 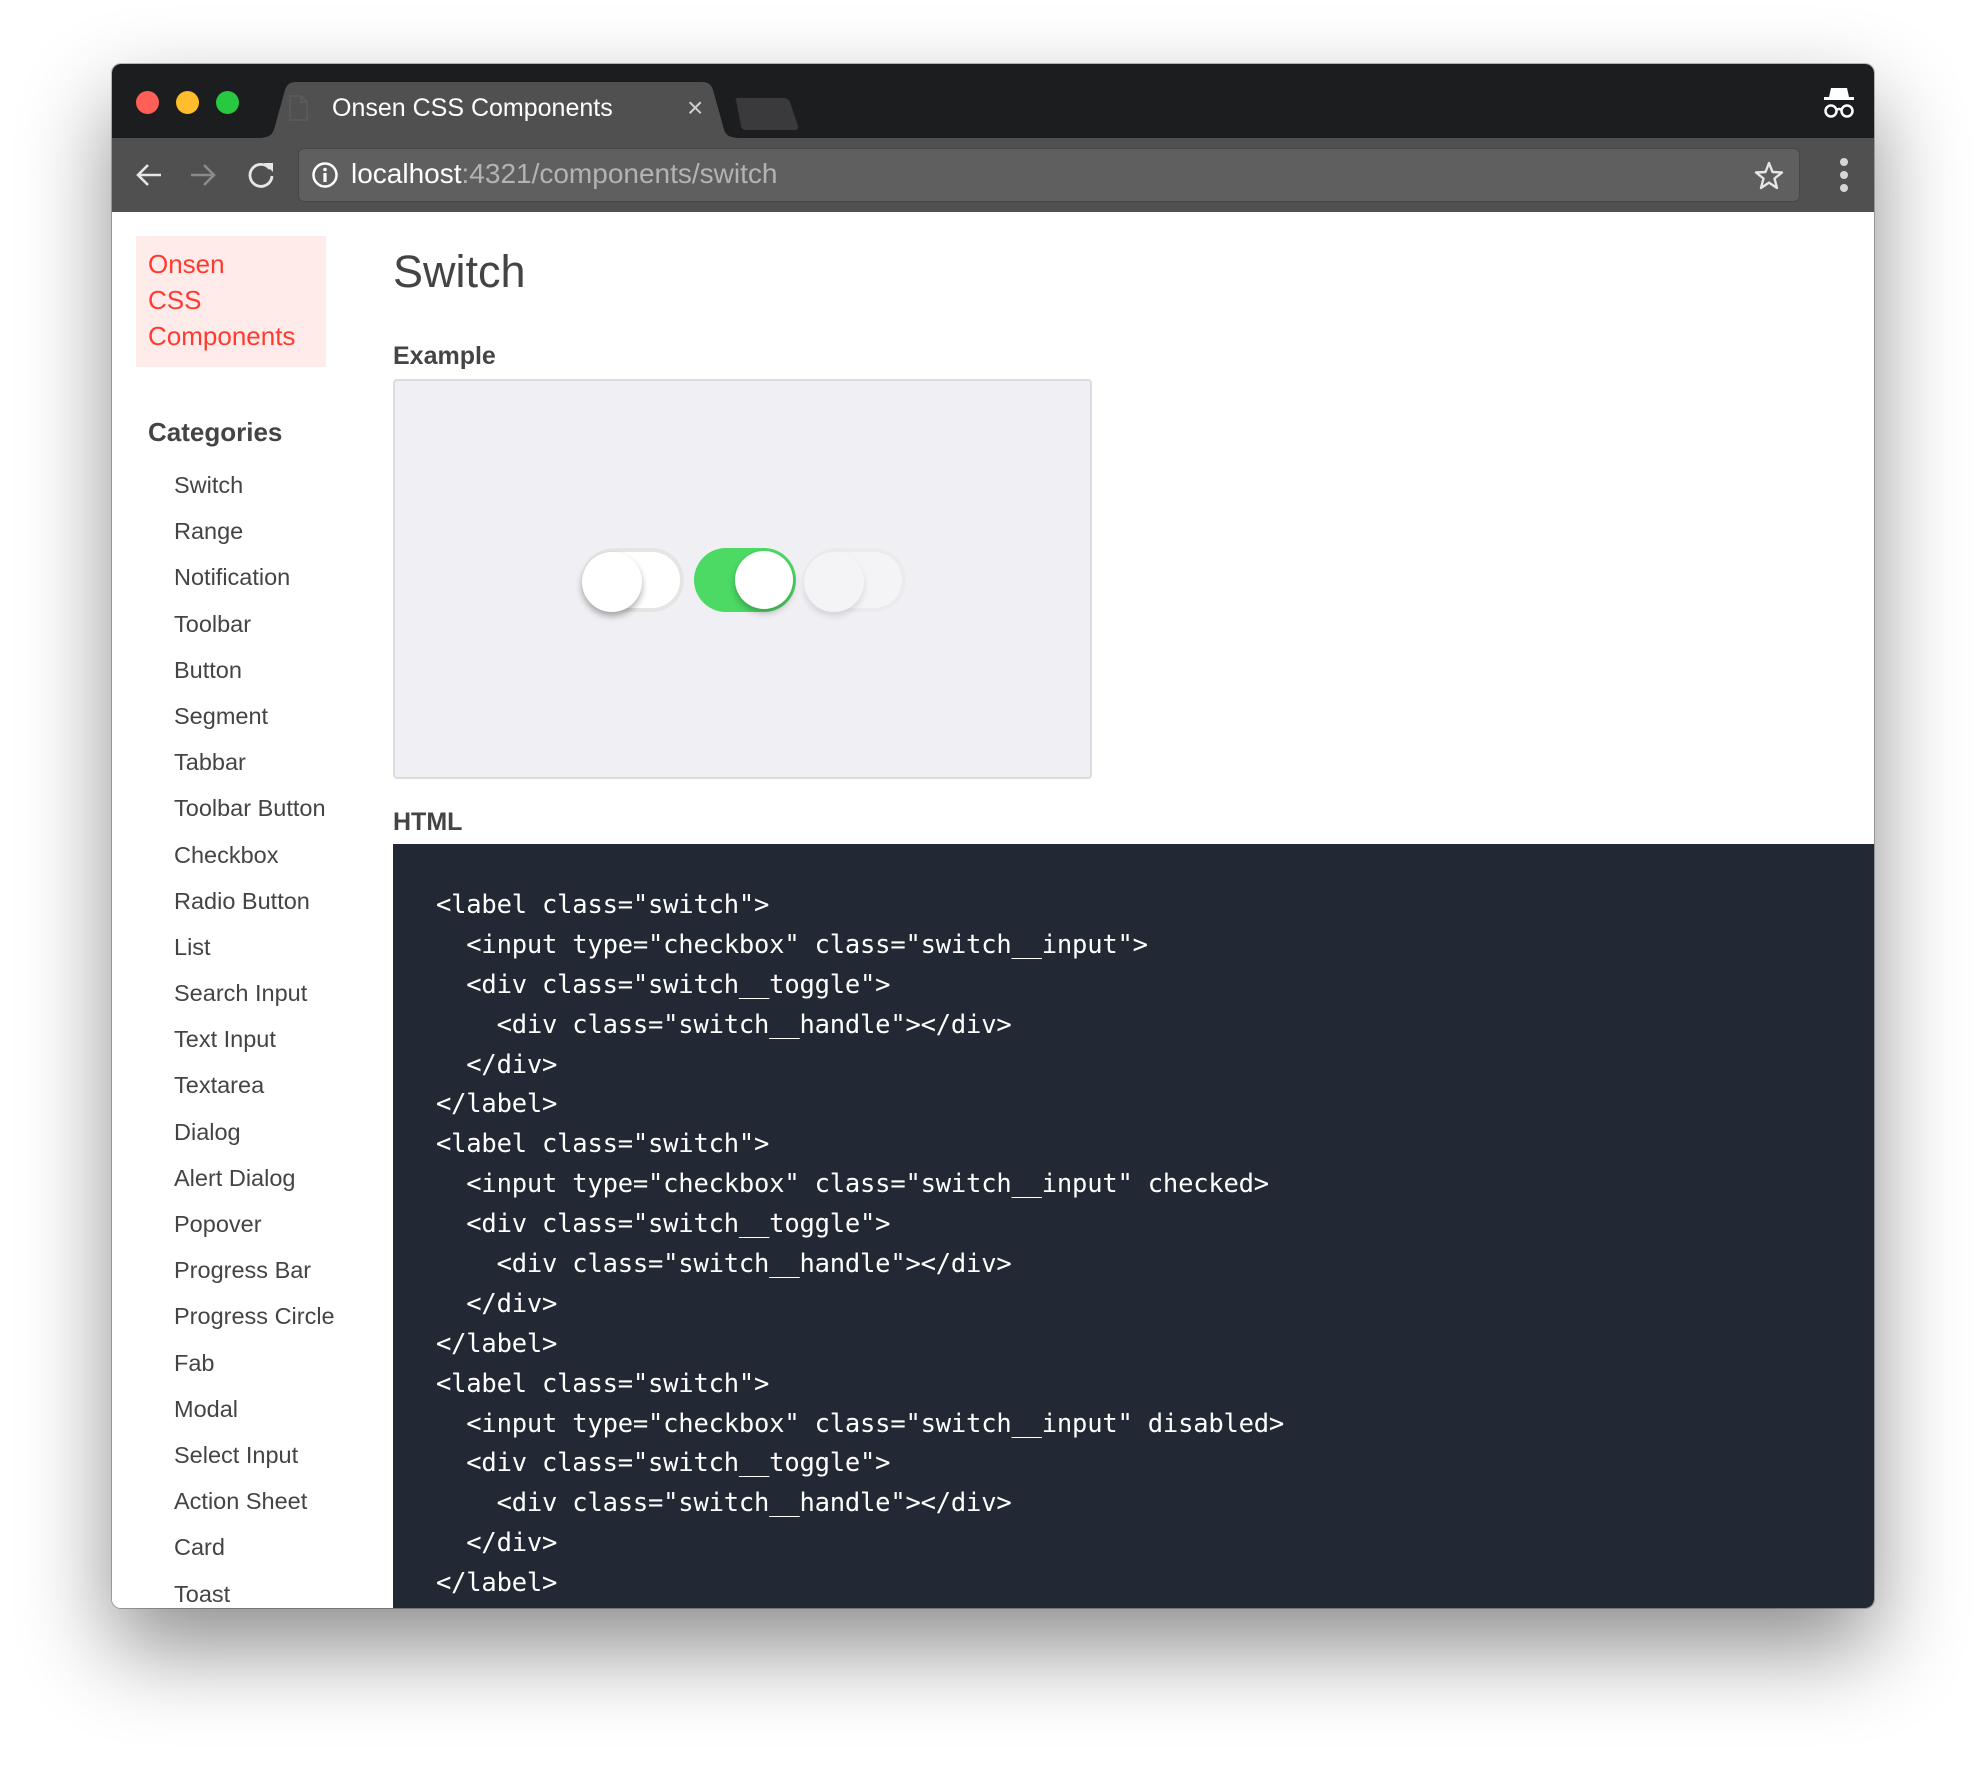 What do you see at coordinates (254, 1270) in the screenshot?
I see `sidebar-item-progress-bar: Progress Bar` at bounding box center [254, 1270].